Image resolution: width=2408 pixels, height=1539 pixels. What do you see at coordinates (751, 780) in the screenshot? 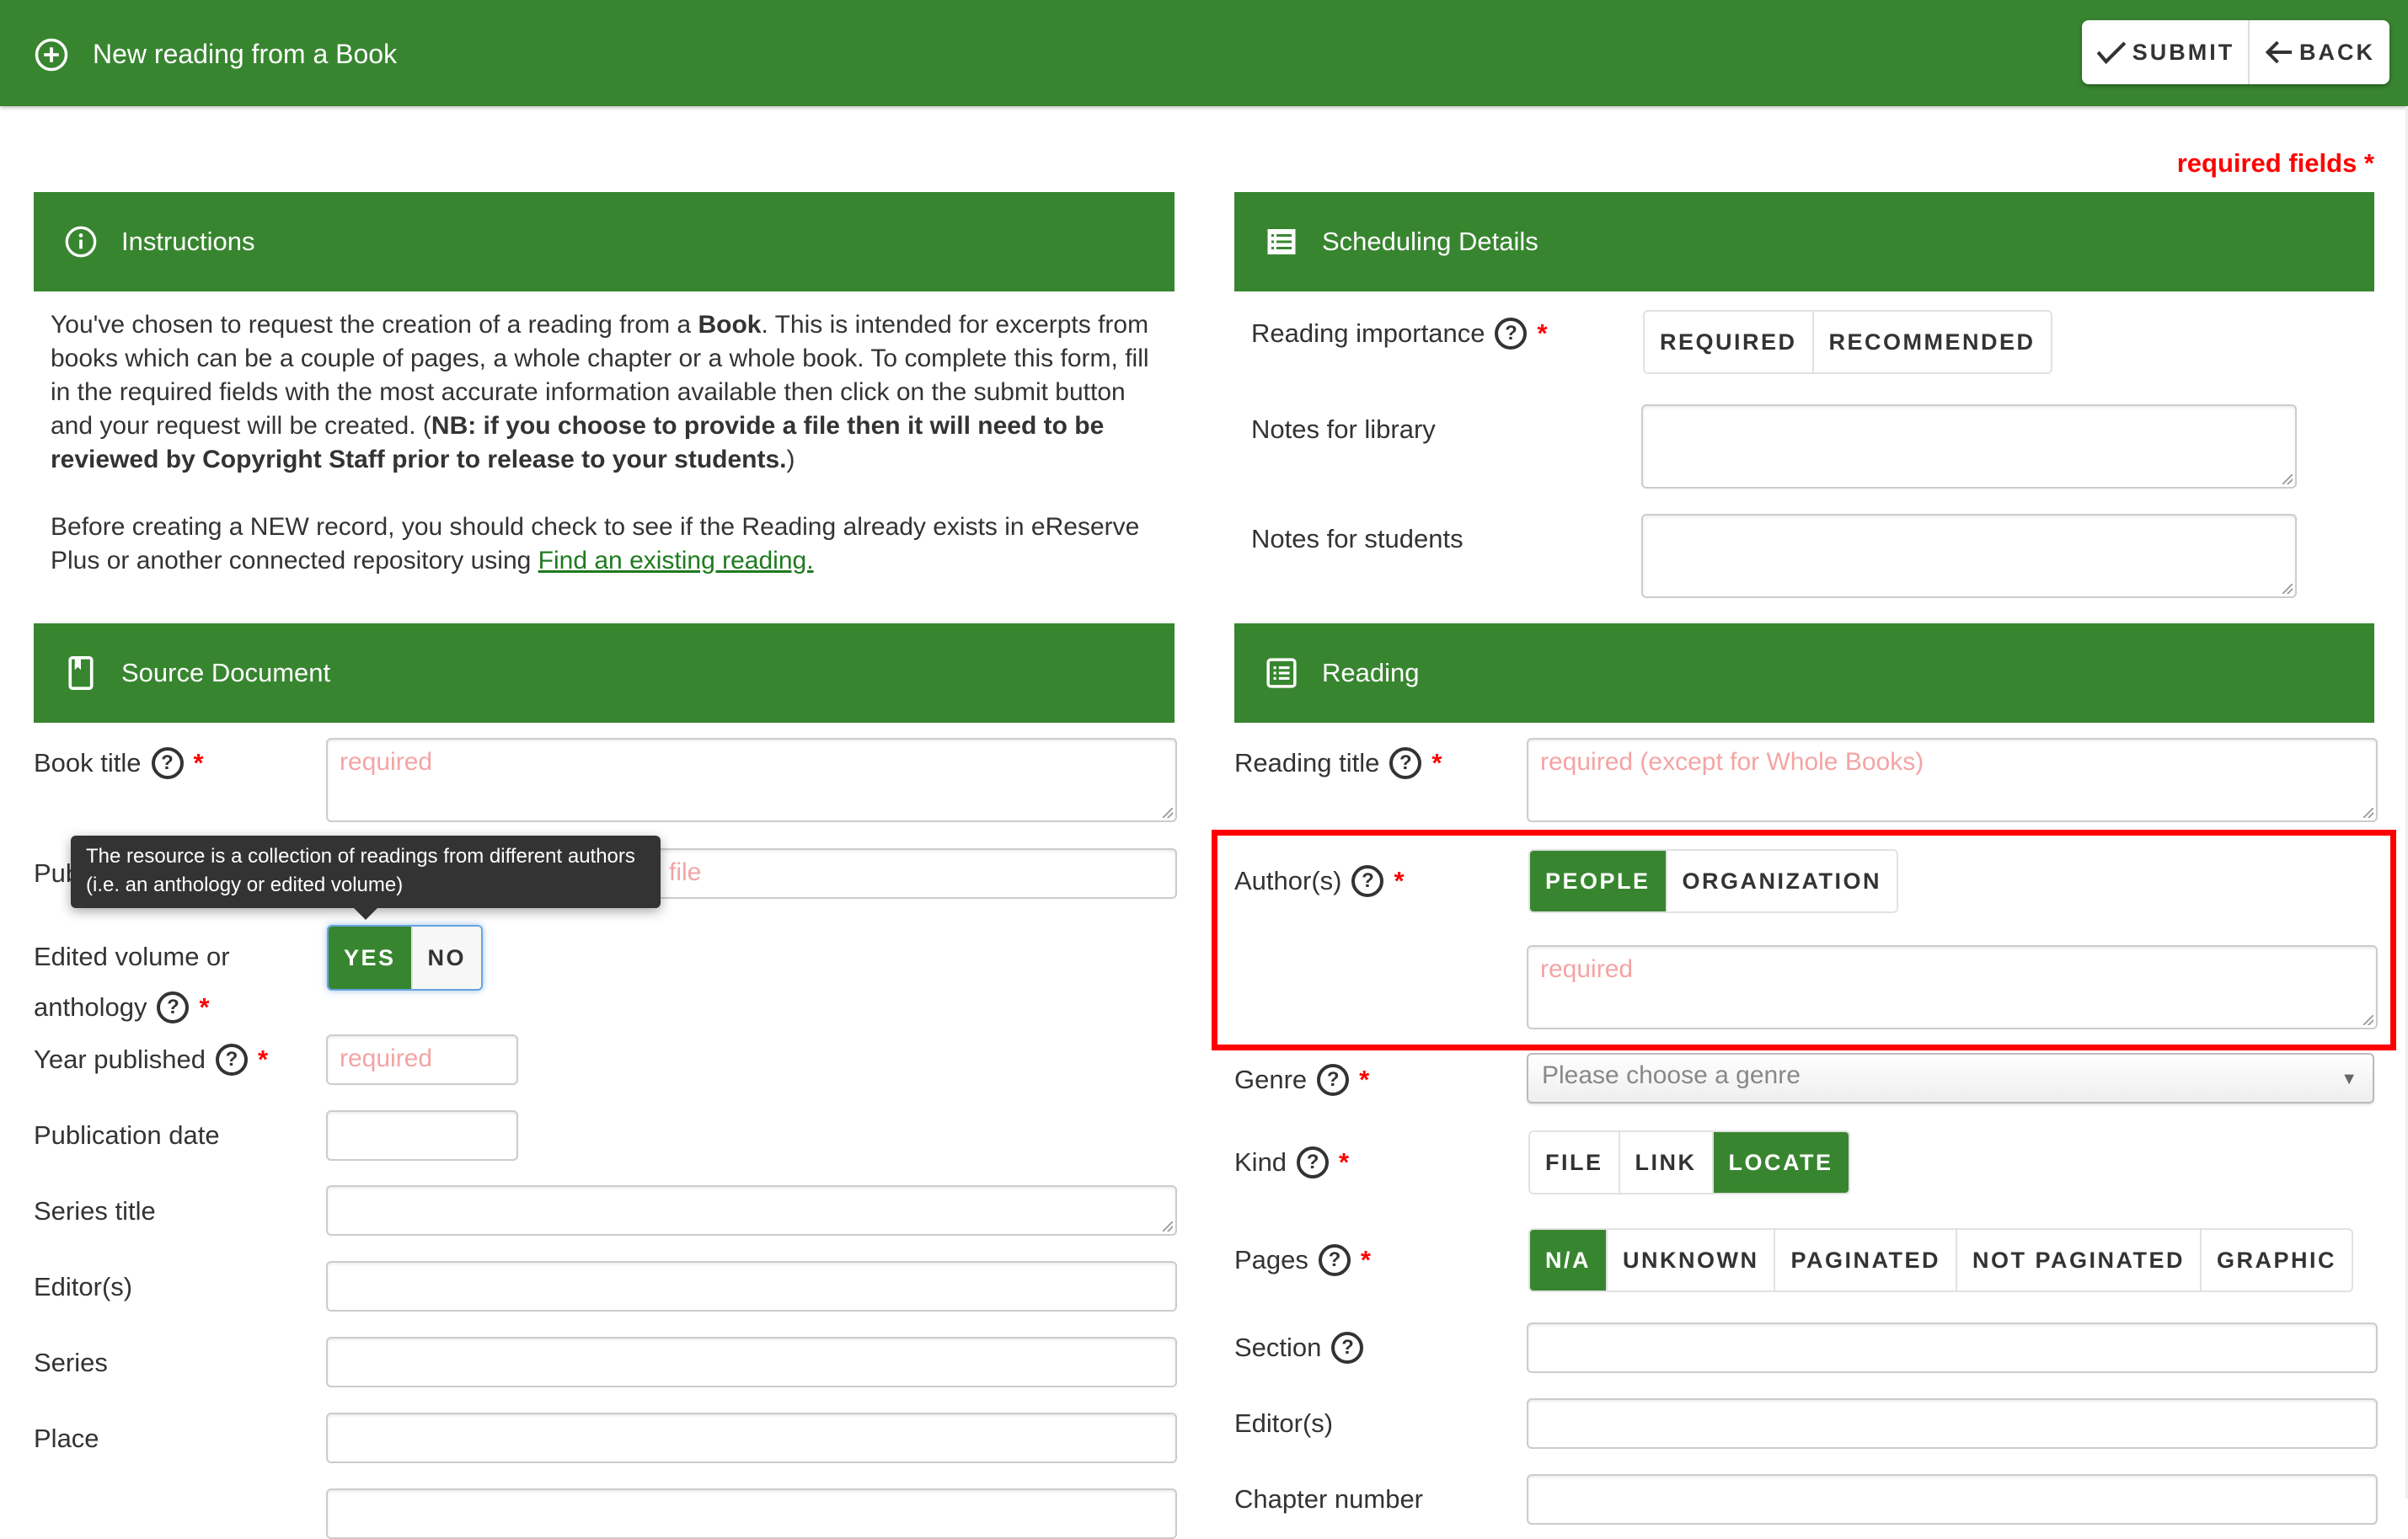
I see `book-title-textarea: required` at bounding box center [751, 780].